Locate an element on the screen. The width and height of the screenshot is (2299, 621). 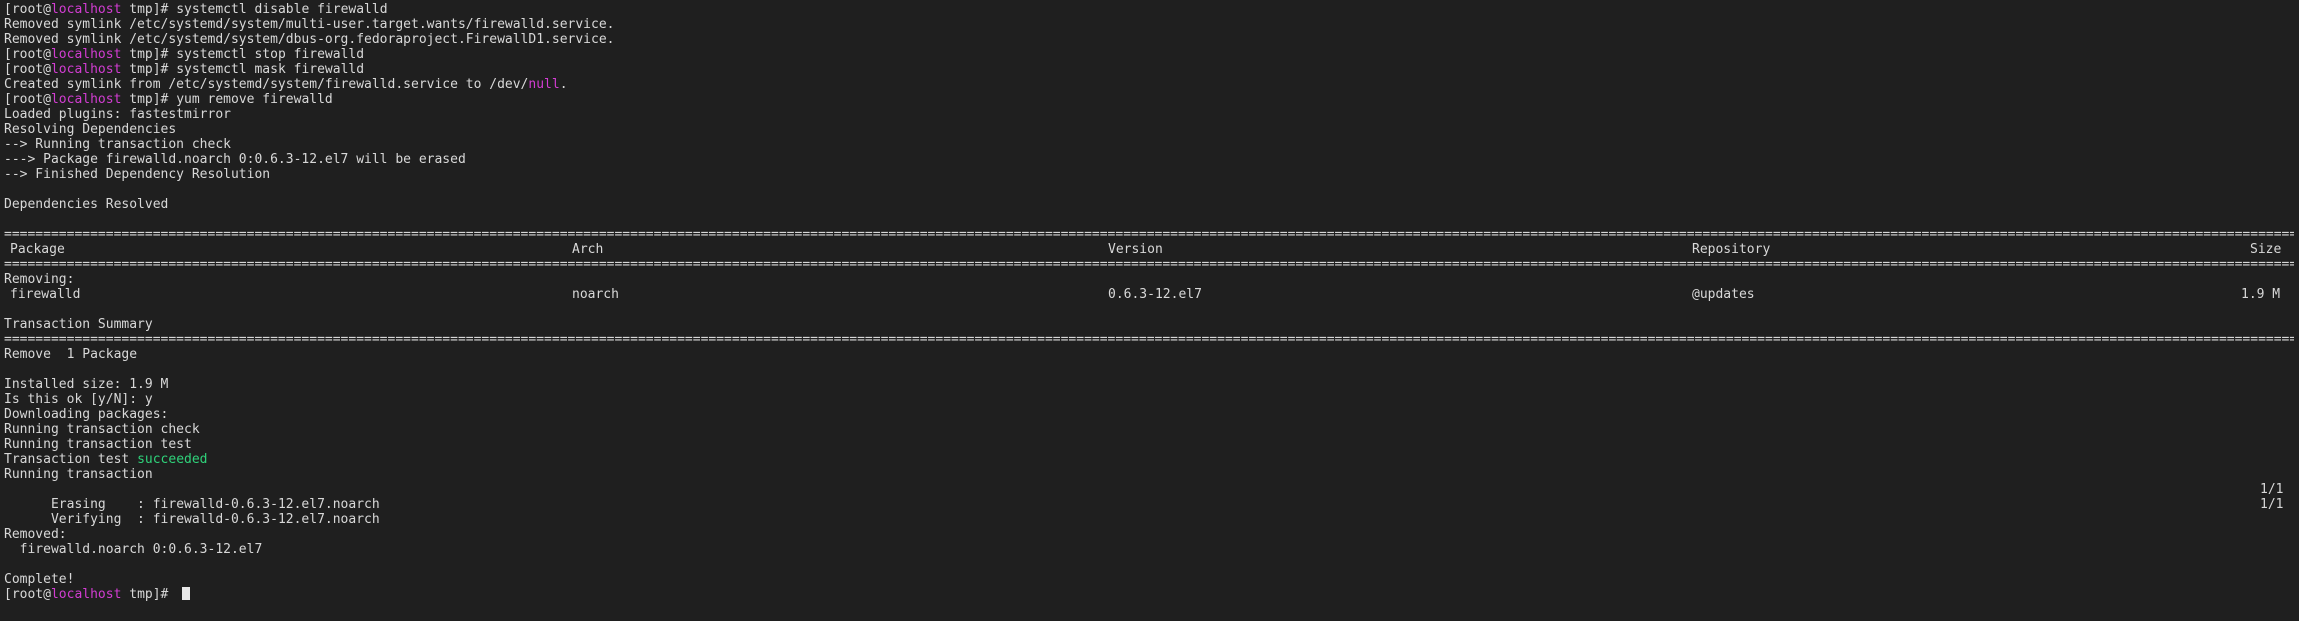
test-result-label: Transaction test is located at coordinates (71, 459).